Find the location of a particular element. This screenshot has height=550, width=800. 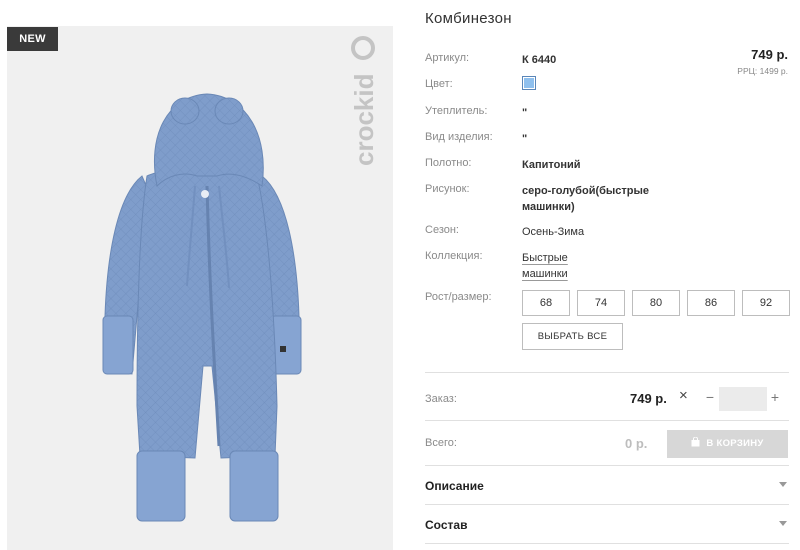

attr-label: Полотно: is located at coordinates (448, 163).